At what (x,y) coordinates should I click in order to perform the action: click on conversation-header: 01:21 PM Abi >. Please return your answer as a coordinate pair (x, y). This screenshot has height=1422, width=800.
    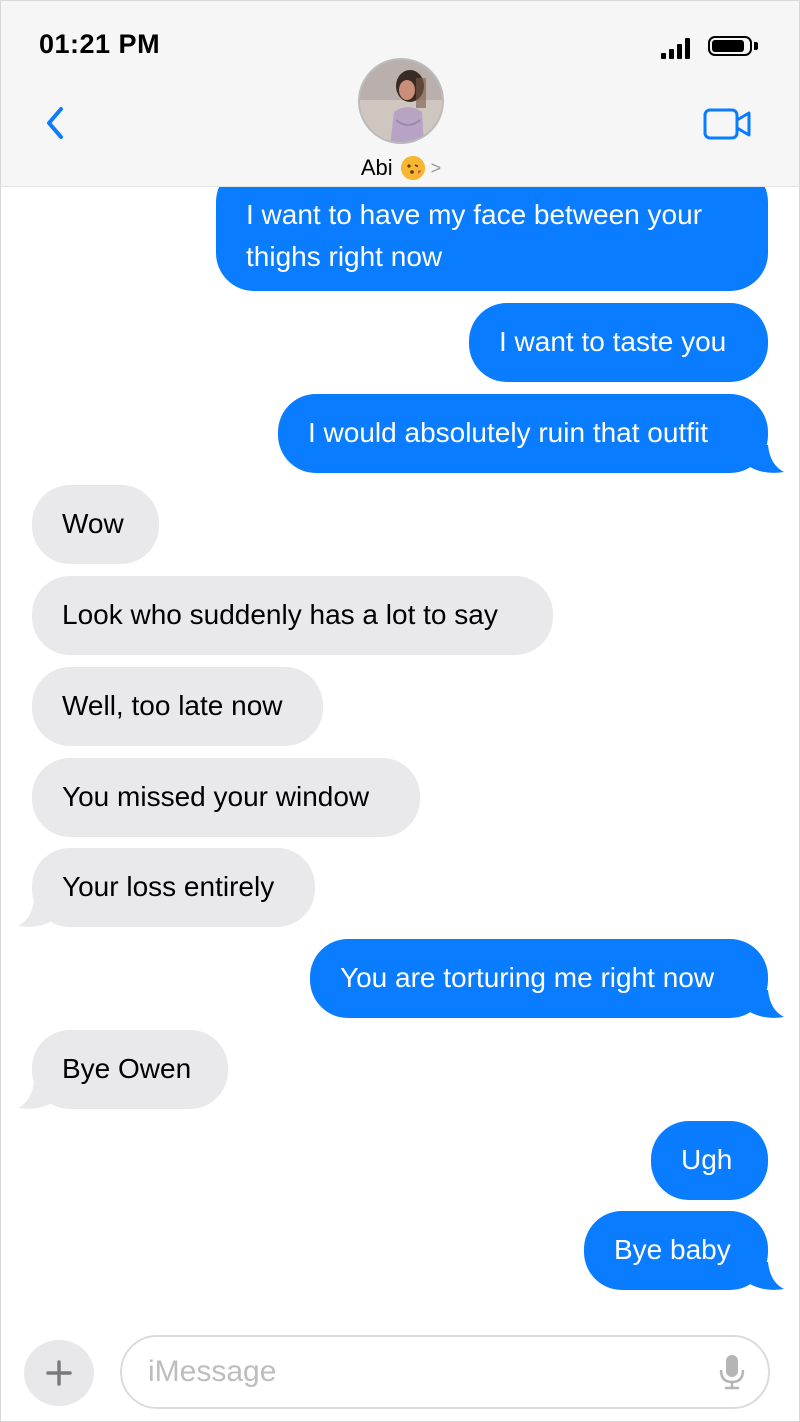
    Looking at the image, I should click on (400, 94).